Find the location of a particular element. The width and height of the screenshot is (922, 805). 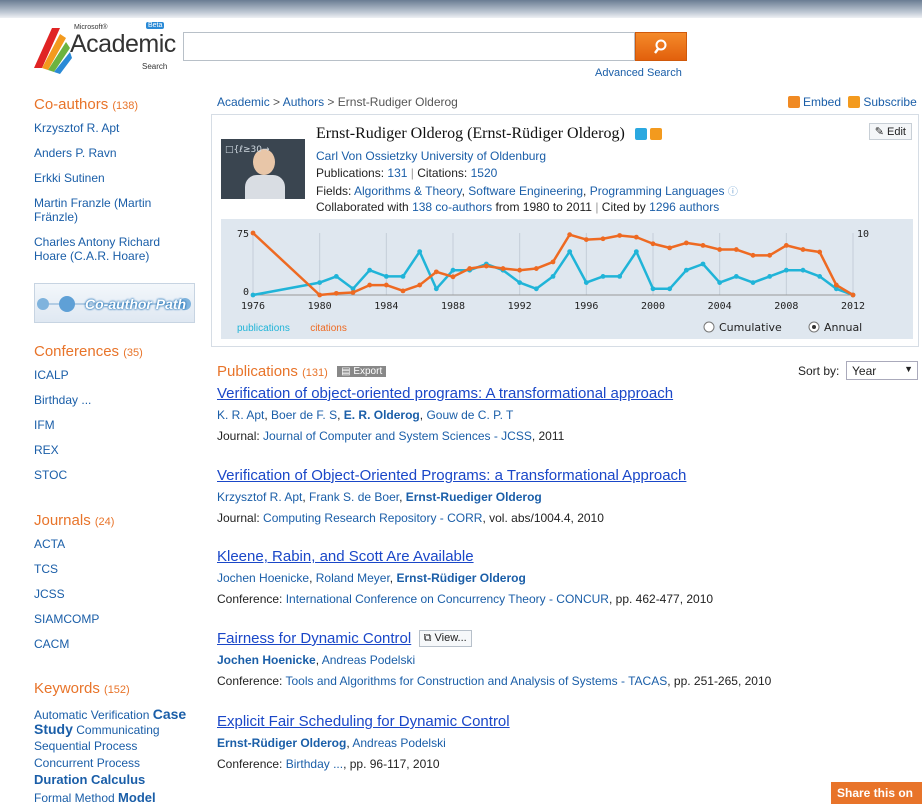

coauthor-link: Erkki Sutinen is located at coordinates (116, 178).